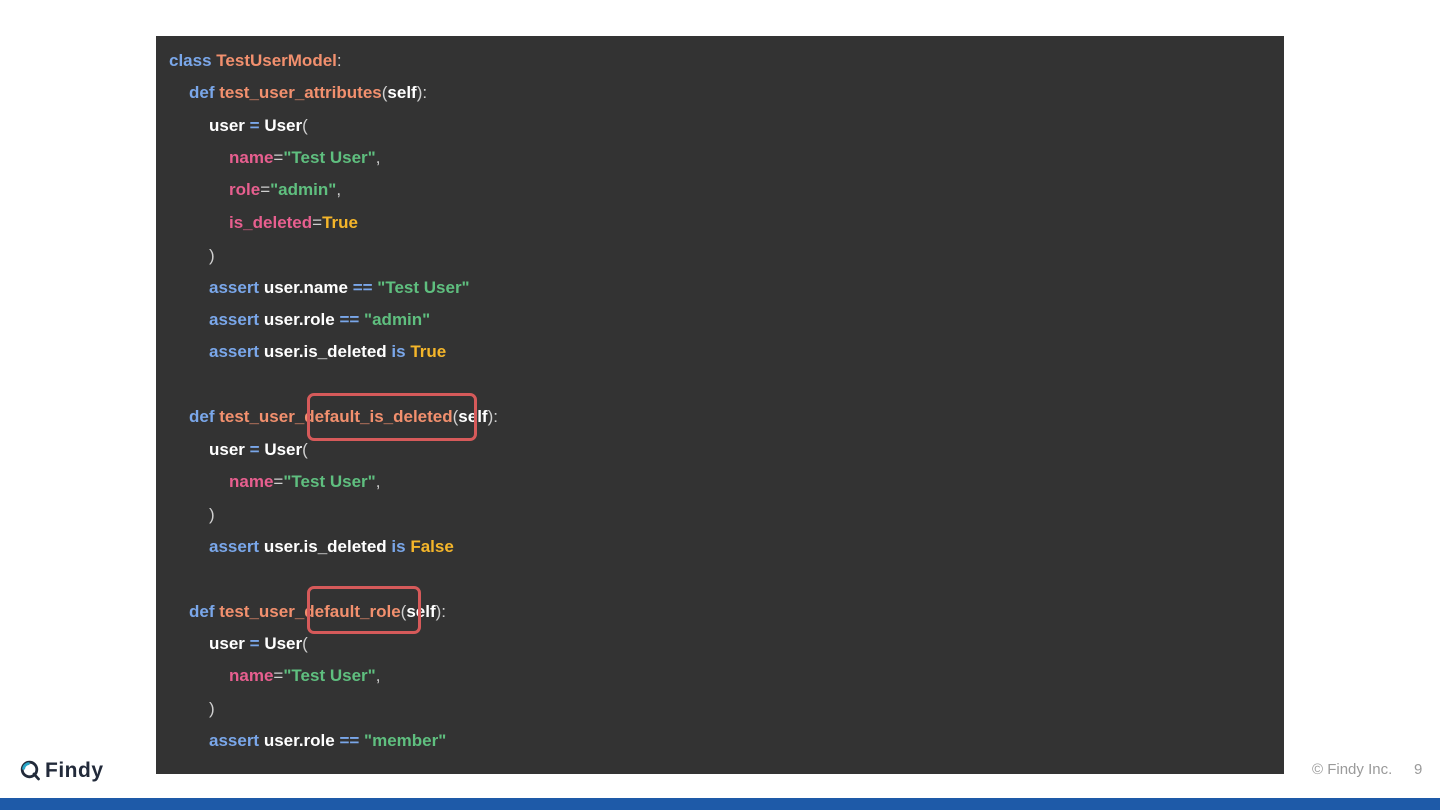 The width and height of the screenshot is (1440, 810). Describe the element at coordinates (305, 287) in the screenshot. I see `attribute: user.name` at that location.